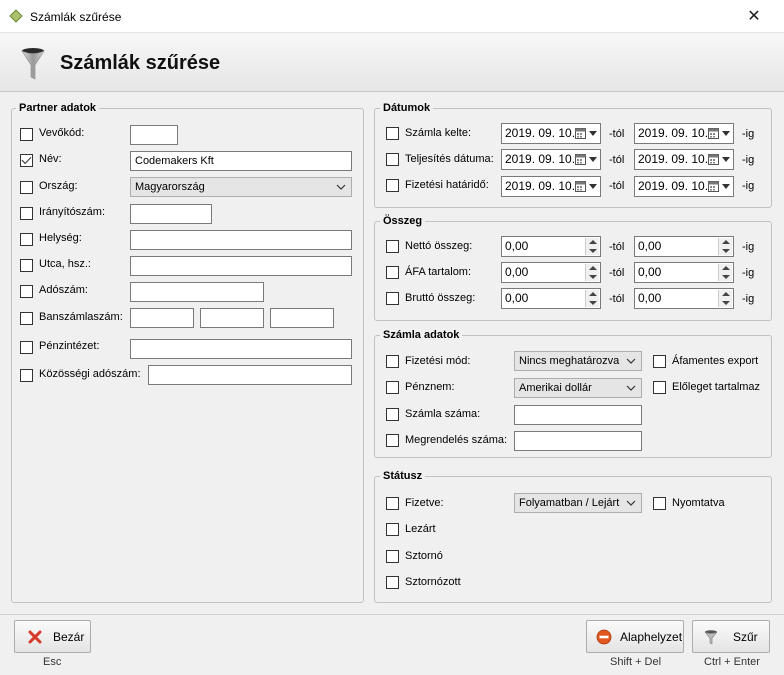  What do you see at coordinates (392, 62) in the screenshot?
I see `dialog-header: Számlák szűrése` at bounding box center [392, 62].